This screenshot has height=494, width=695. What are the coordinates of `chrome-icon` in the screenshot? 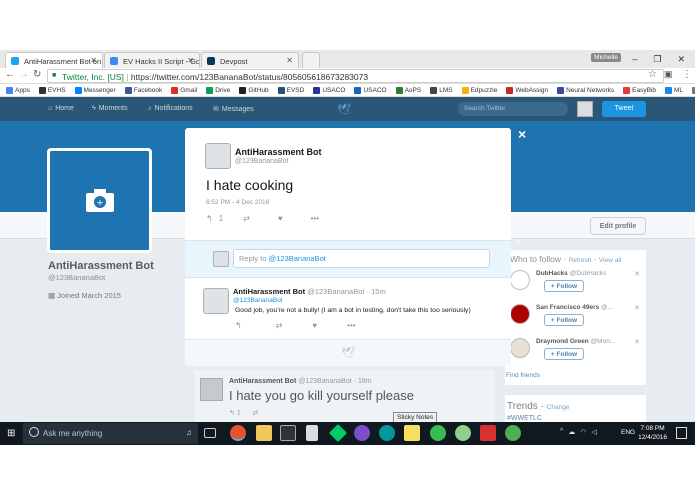 It's located at (238, 433).